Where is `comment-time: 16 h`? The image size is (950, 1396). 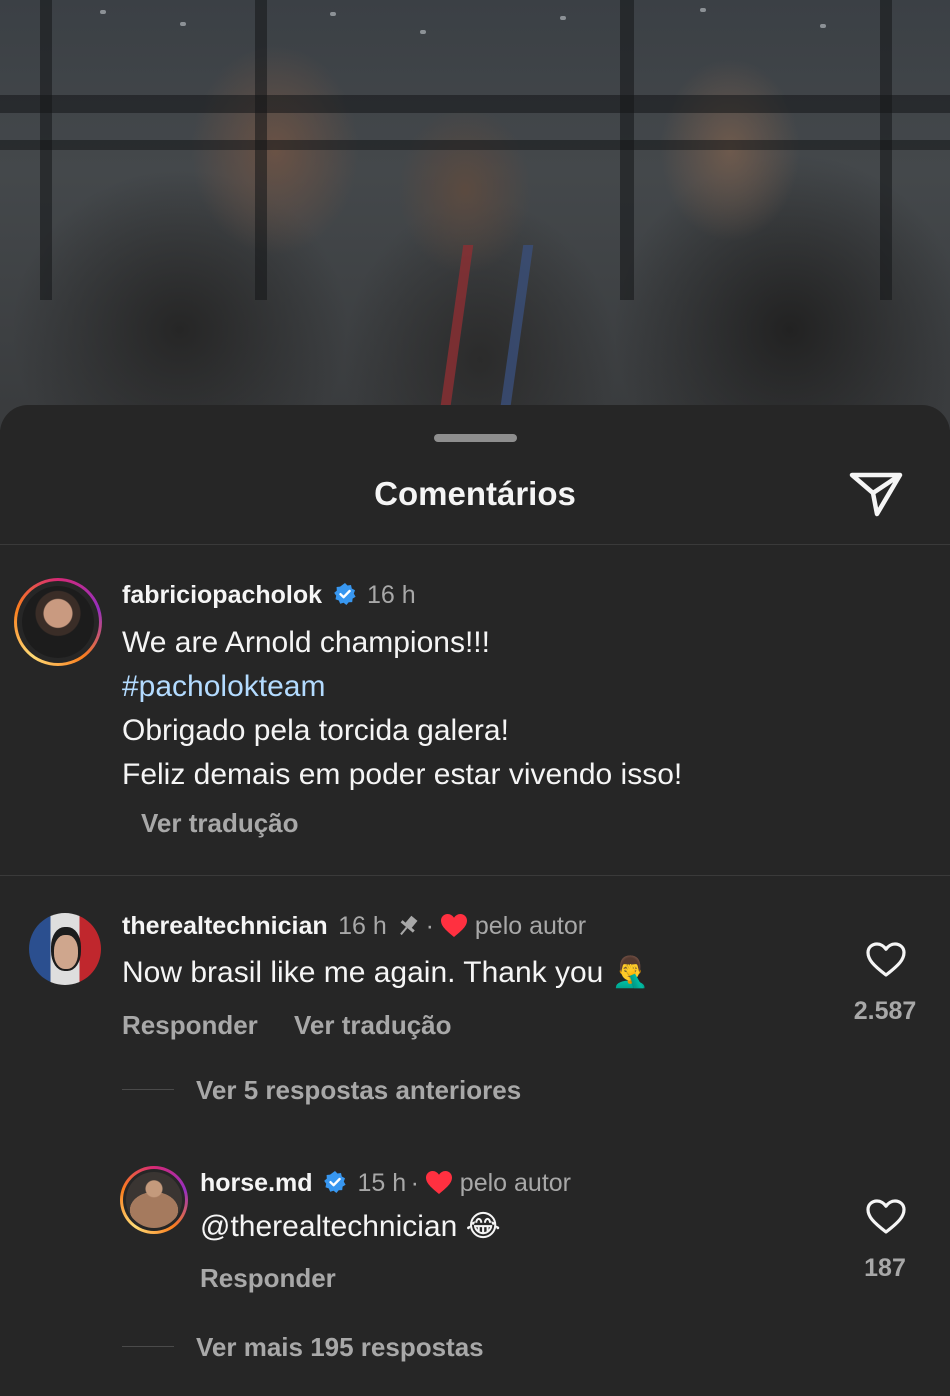 comment-time: 16 h is located at coordinates (362, 926).